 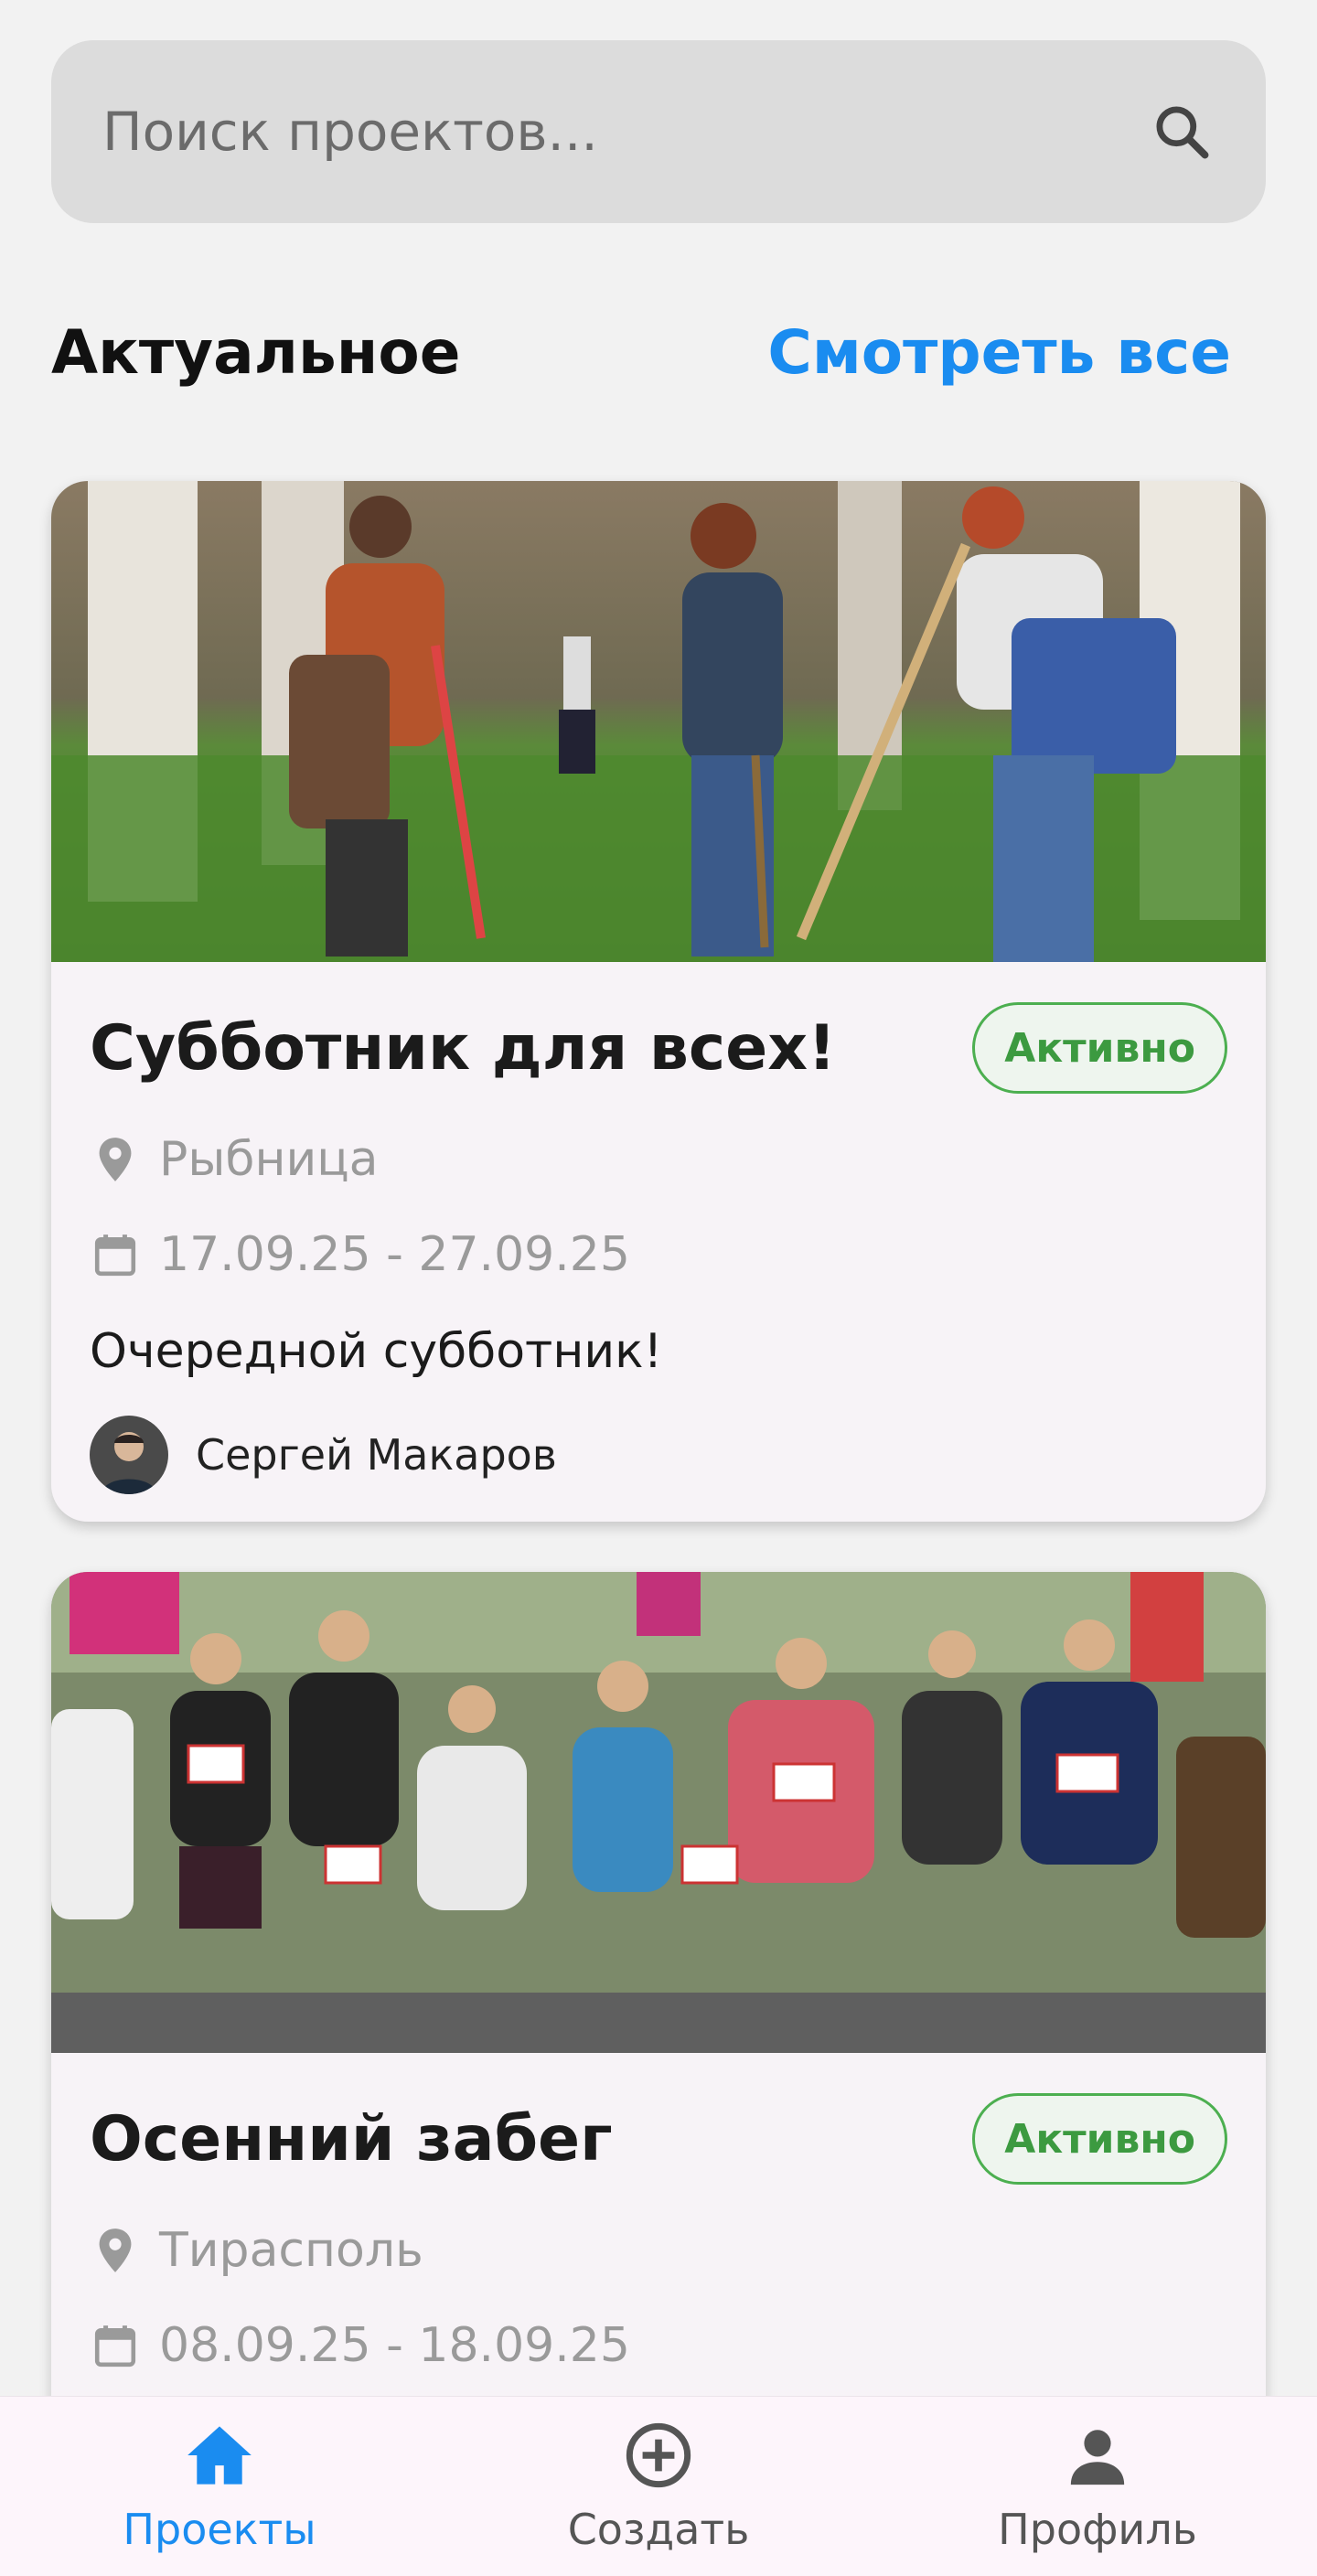 What do you see at coordinates (658, 2529) in the screenshot?
I see `nav-label: Создать` at bounding box center [658, 2529].